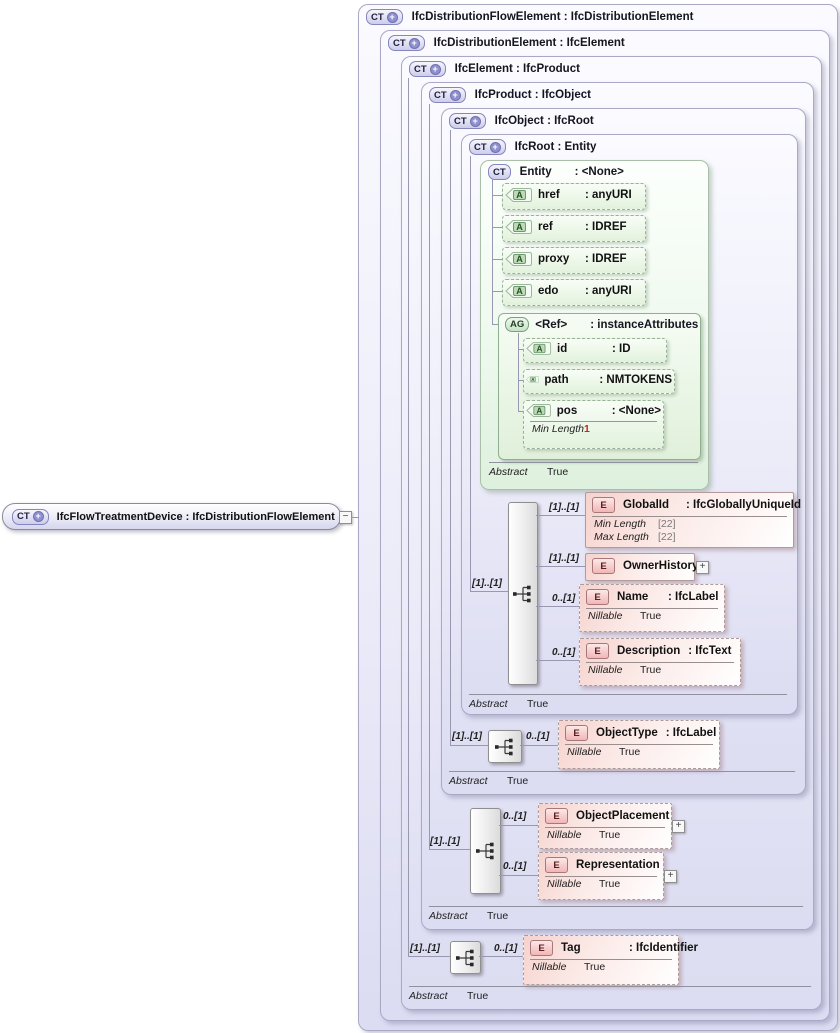 Image resolution: width=840 pixels, height=1033 pixels. I want to click on attribute-edo: A edo : anyURI, so click(574, 292).